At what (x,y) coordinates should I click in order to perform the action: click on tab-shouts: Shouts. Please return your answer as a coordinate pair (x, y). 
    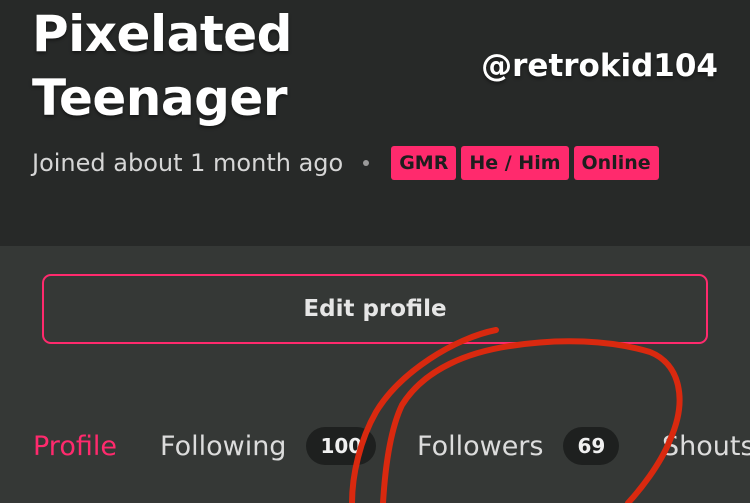
    Looking at the image, I should click on (706, 446).